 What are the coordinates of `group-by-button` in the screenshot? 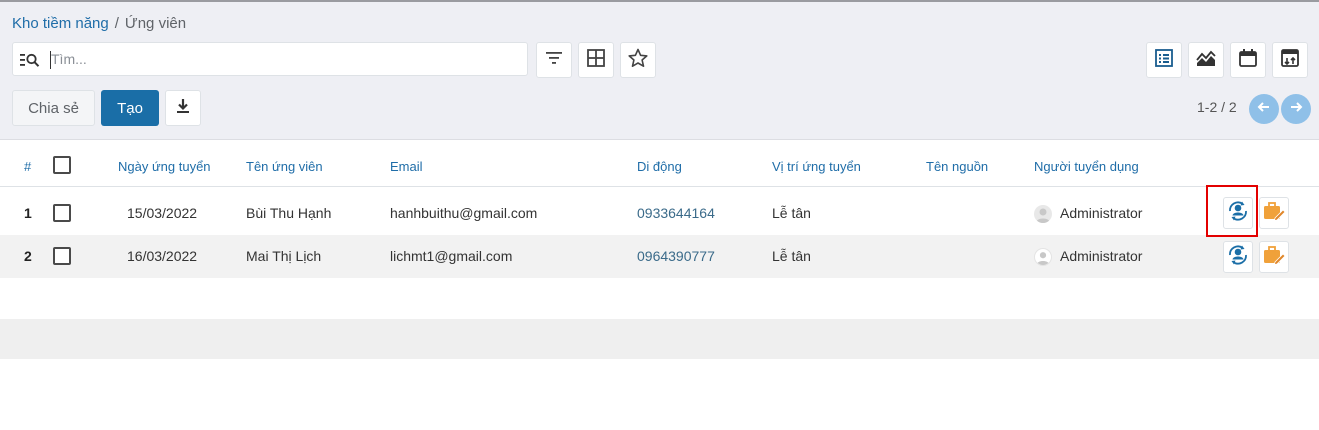 It's located at (596, 60).